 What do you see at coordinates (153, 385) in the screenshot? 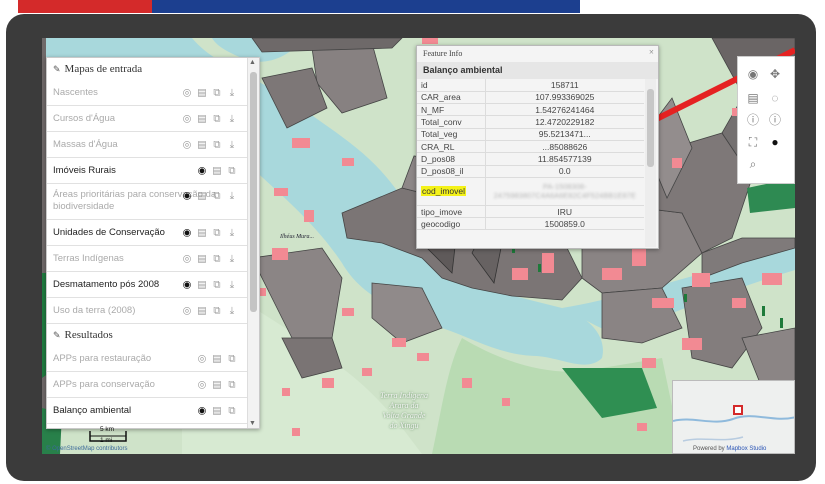
I see `layer-row: APPs para conservação ◎ ▤ ⧉` at bounding box center [153, 385].